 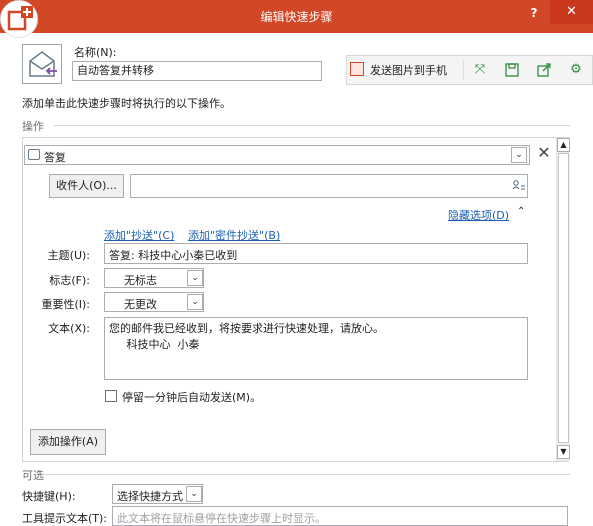 I want to click on scroll-up-icon: ▲, so click(x=563, y=145).